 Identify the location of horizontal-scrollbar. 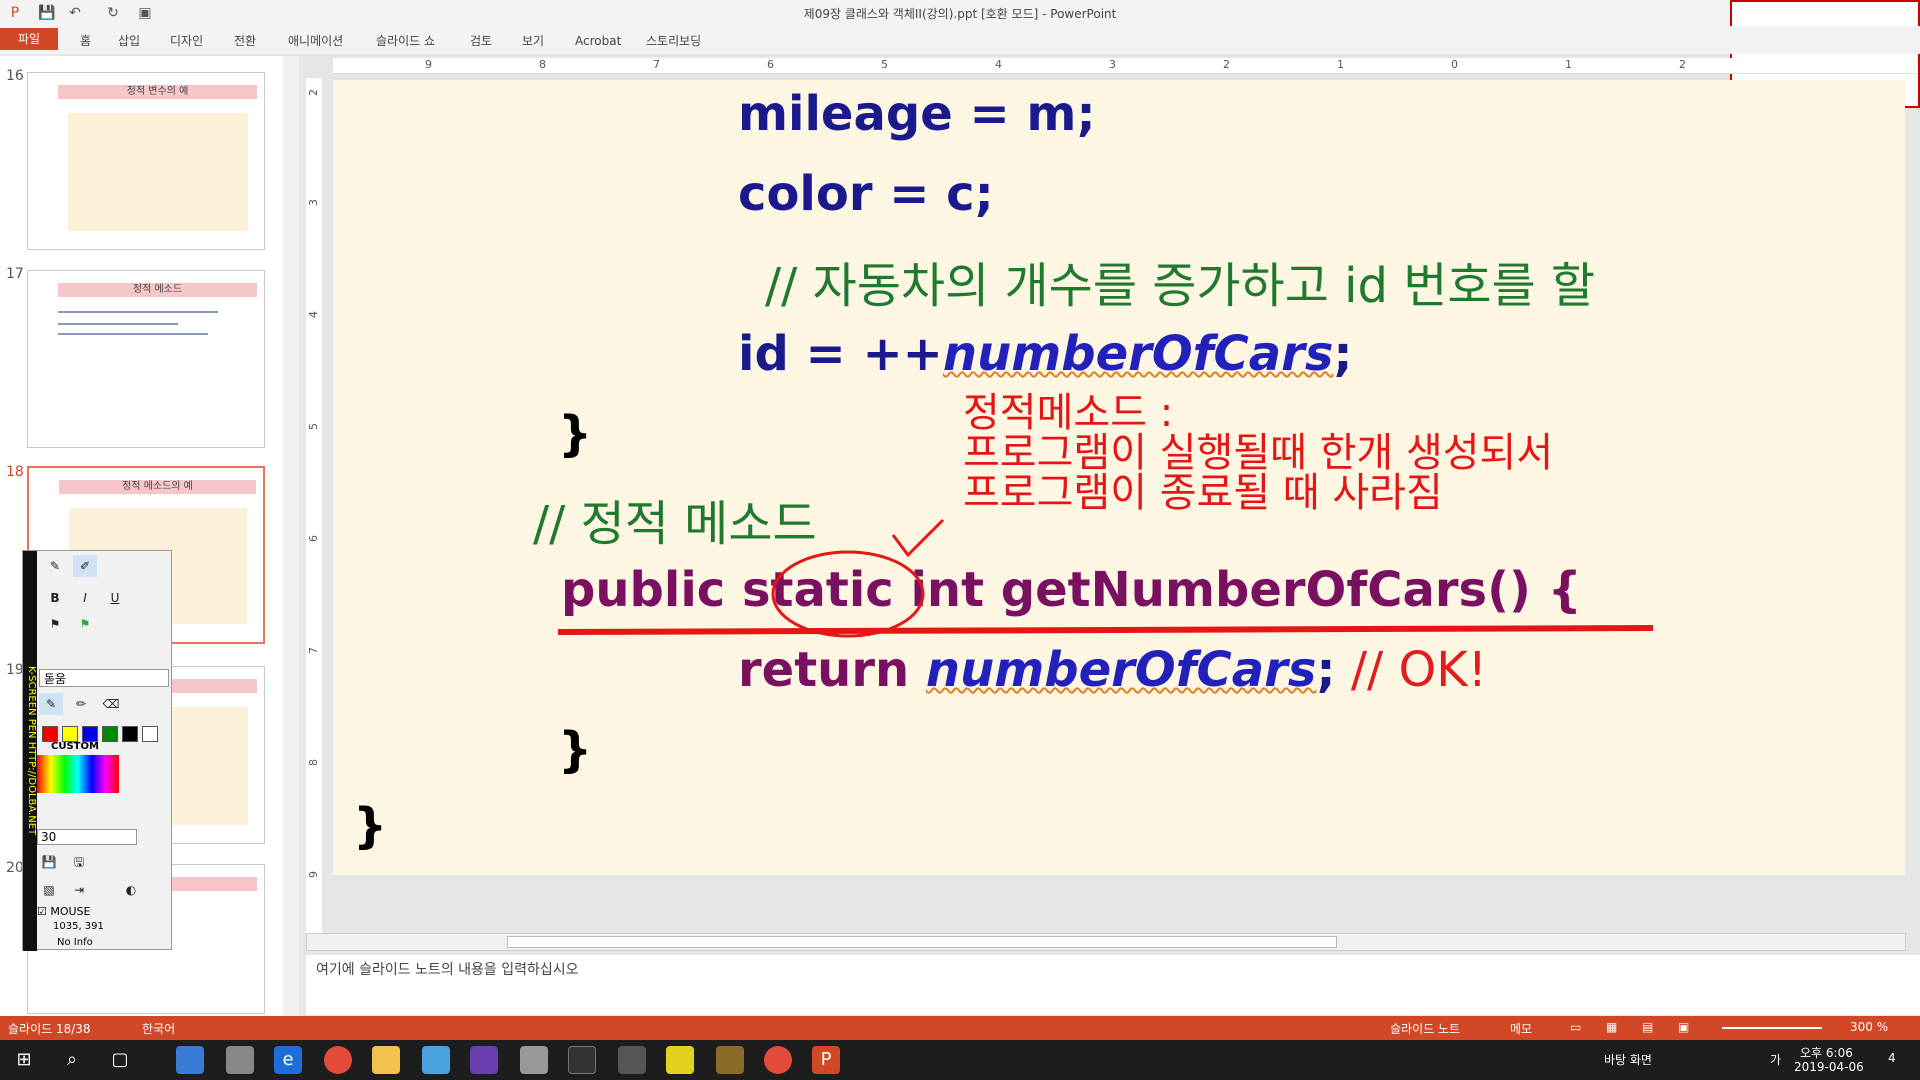
(1106, 942).